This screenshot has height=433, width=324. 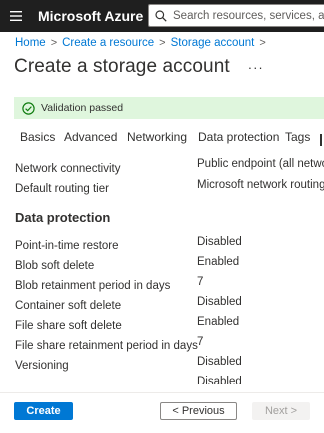 I want to click on breadcrumb-storage-account: Storage account, so click(x=213, y=43).